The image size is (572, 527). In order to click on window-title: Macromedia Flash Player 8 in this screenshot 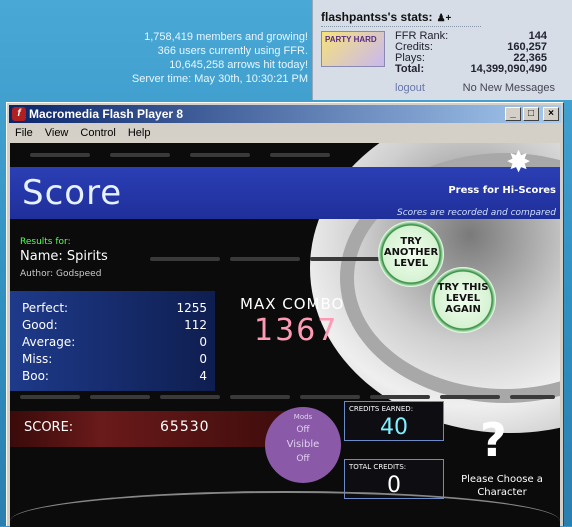, I will do `click(106, 114)`.